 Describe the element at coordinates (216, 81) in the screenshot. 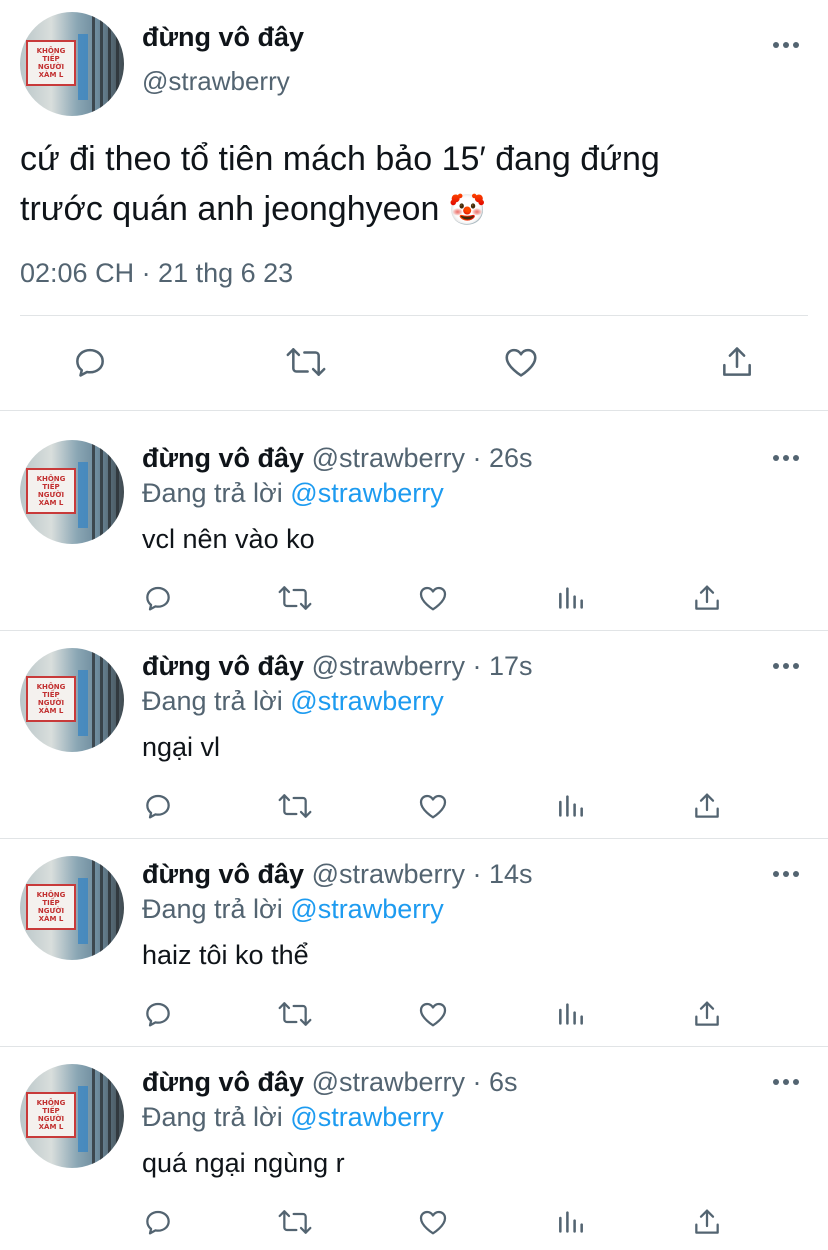

I see `user-handle: @strawberry` at that location.